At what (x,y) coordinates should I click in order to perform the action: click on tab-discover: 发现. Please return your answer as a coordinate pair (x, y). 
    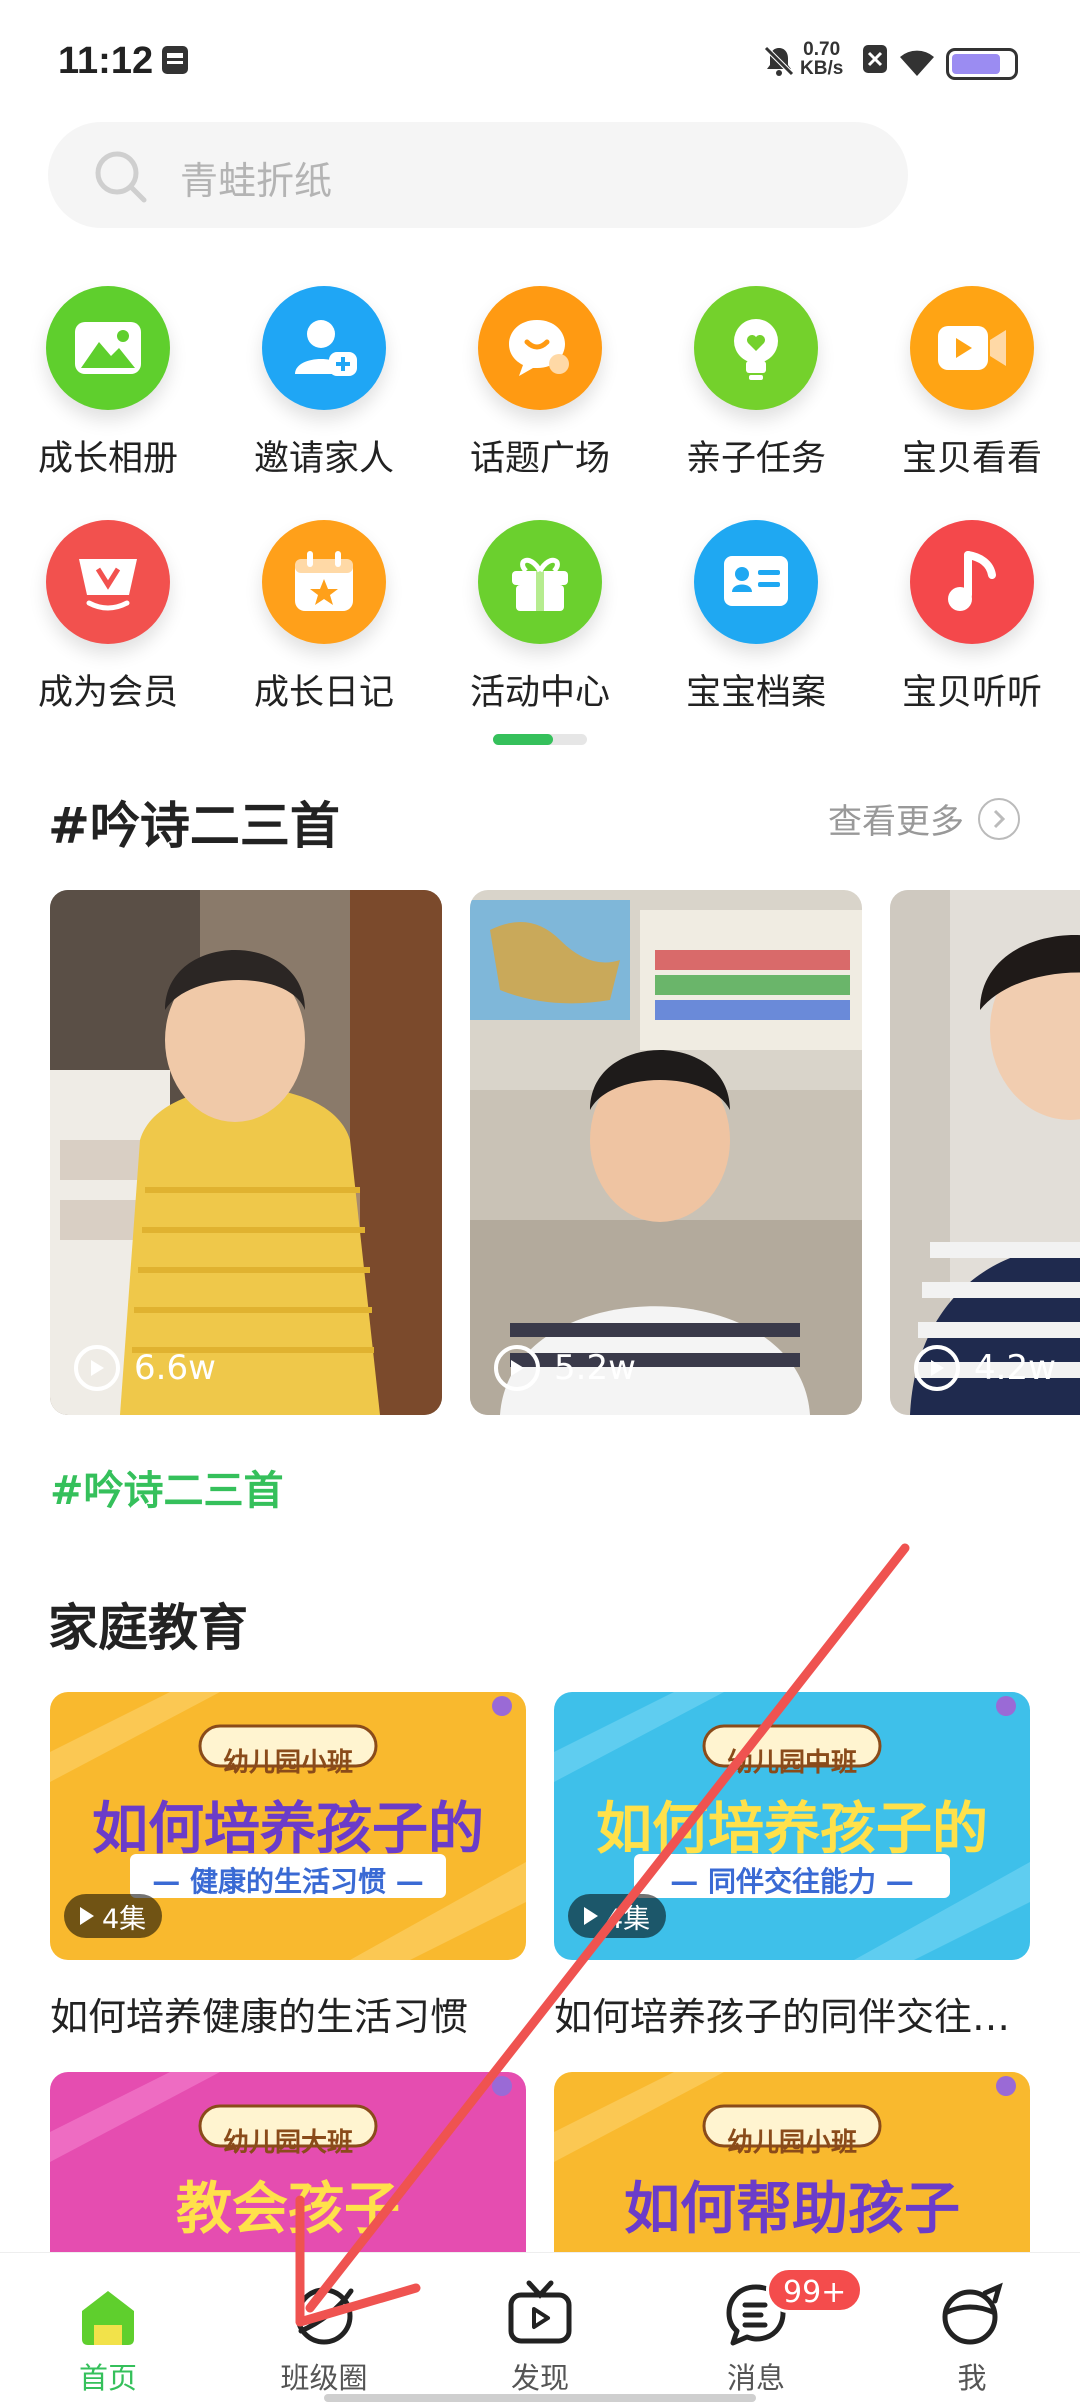
    Looking at the image, I should click on (540, 2335).